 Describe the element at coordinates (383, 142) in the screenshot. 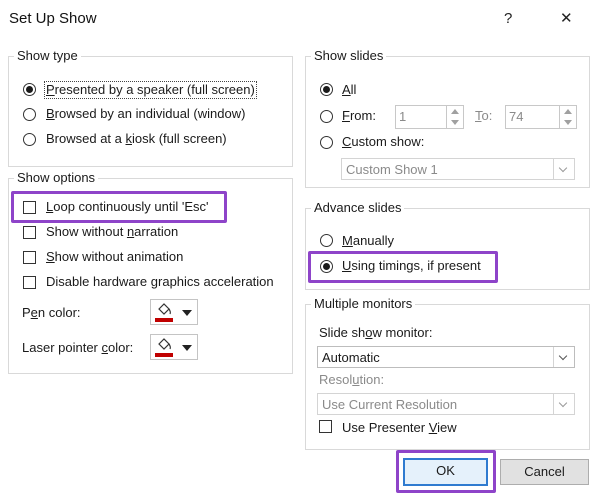

I see `label-custom-show: Custom show:` at that location.